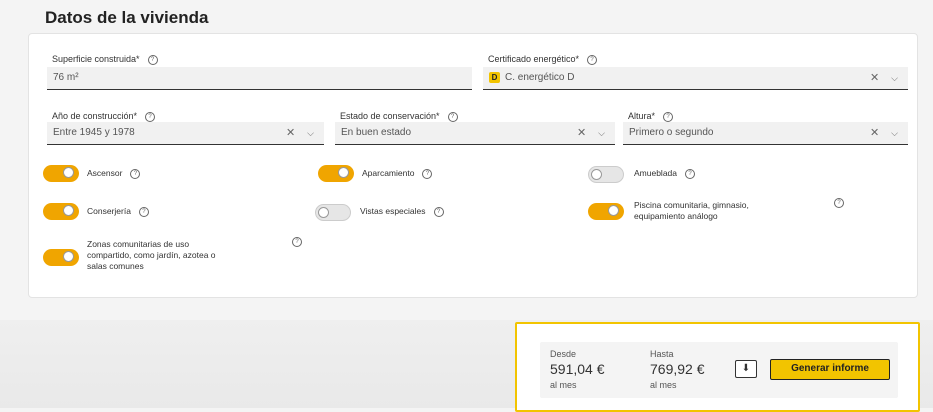 The height and width of the screenshot is (412, 933). What do you see at coordinates (402, 211) in the screenshot?
I see `vistas-label: Vistas especiales?` at bounding box center [402, 211].